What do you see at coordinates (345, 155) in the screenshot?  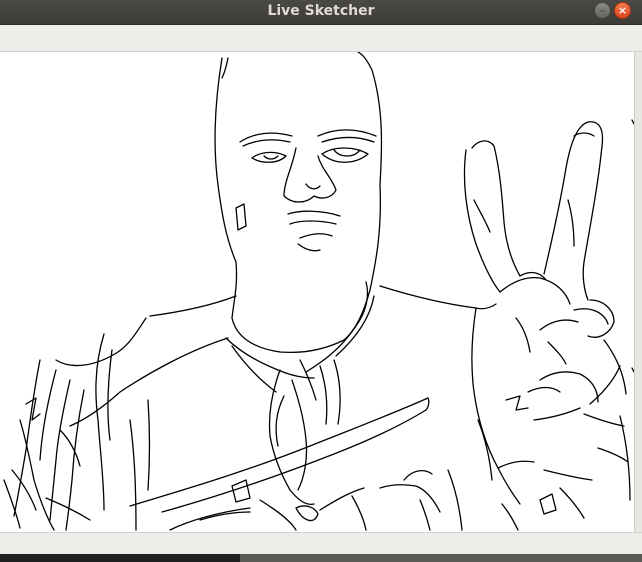 I see `sketch-right-eye` at bounding box center [345, 155].